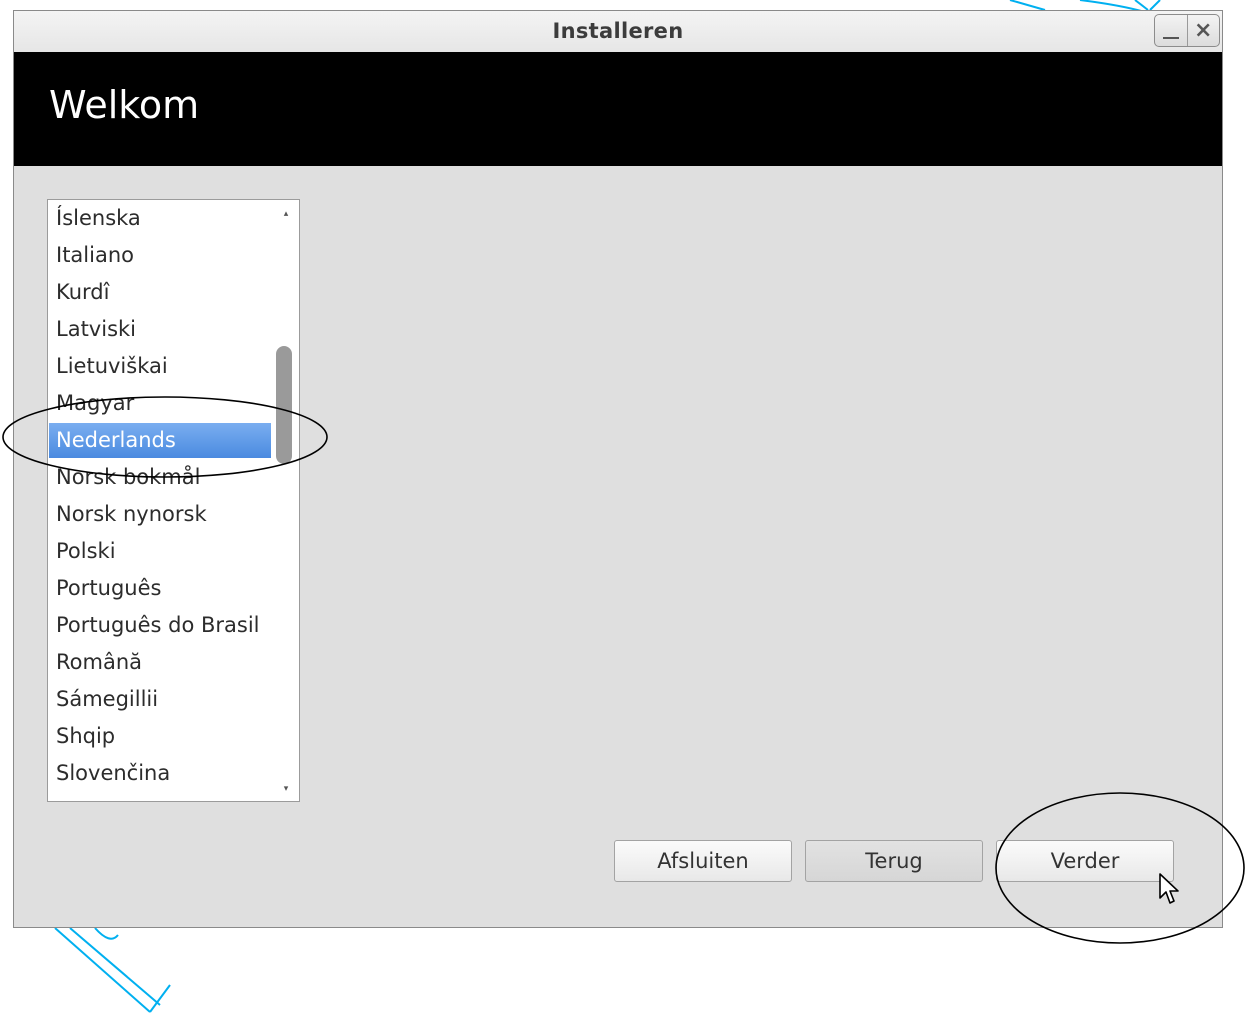 This screenshot has width=1247, height=1017. I want to click on close-button: ×, so click(1203, 30).